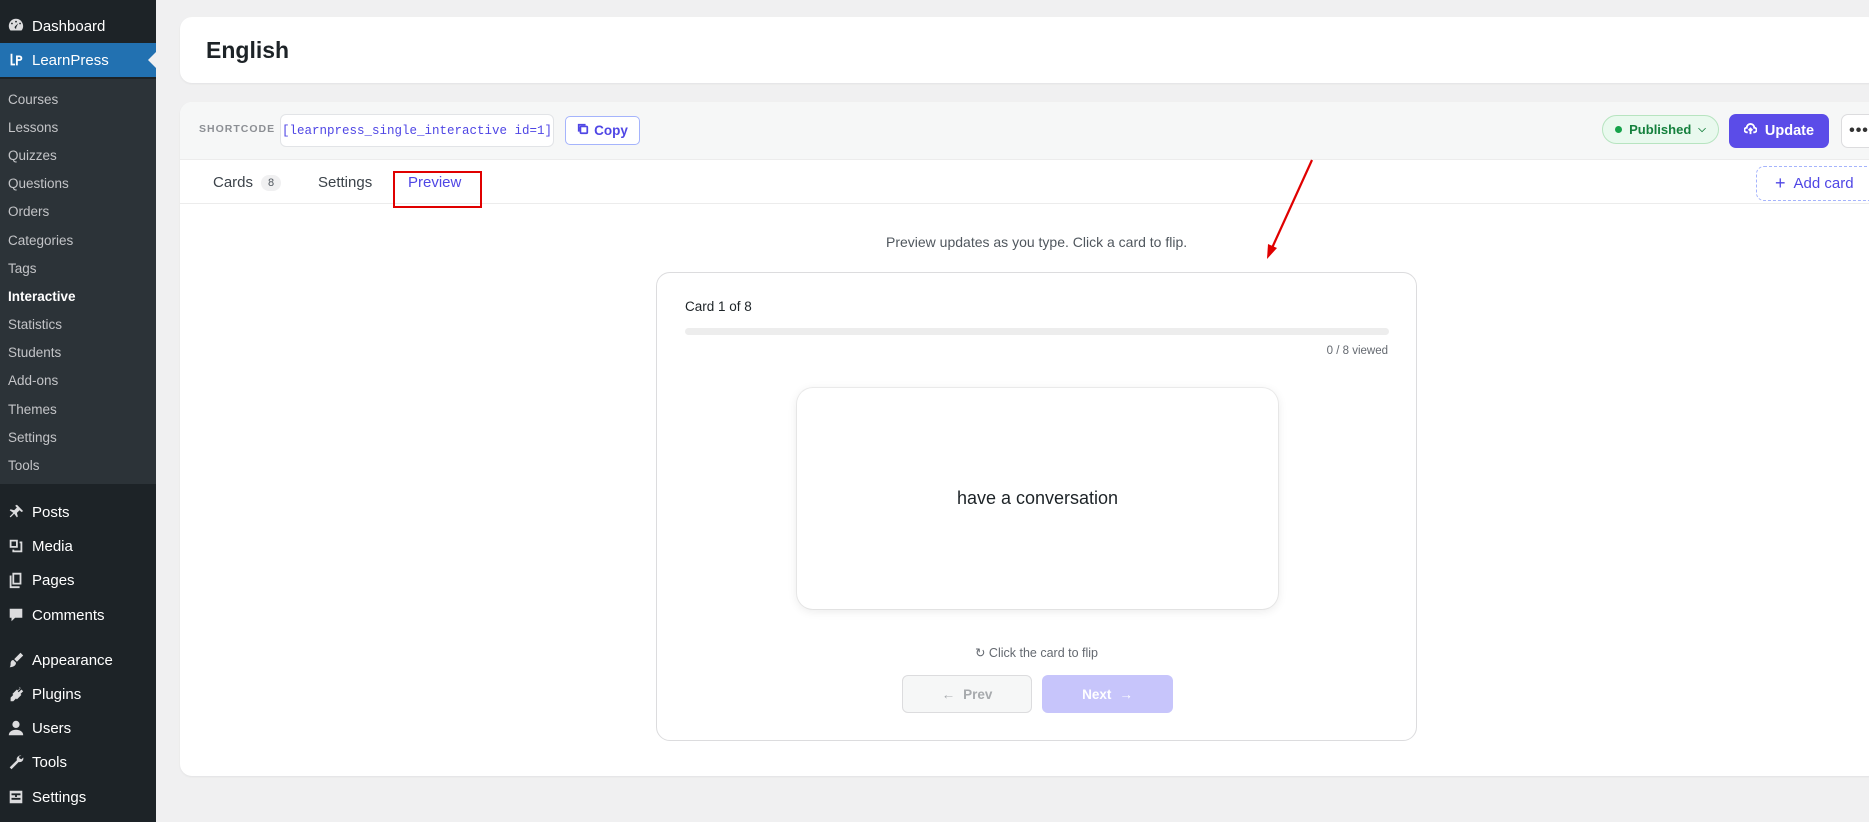  I want to click on tab-settings-label: Settings, so click(345, 182).